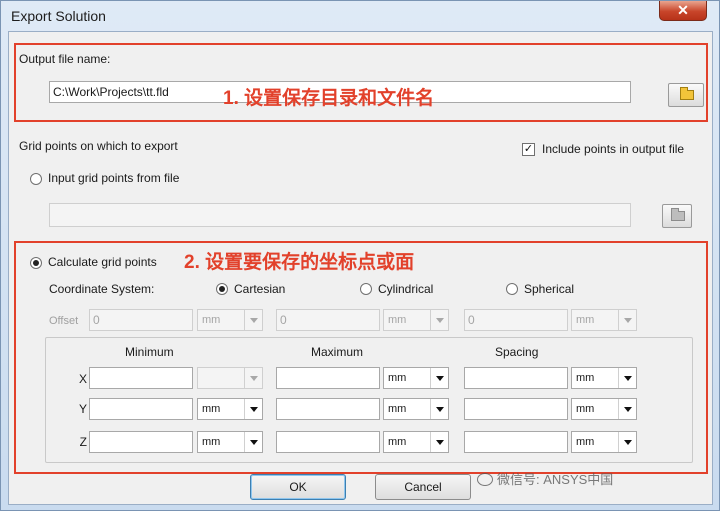 The image size is (720, 511). Describe the element at coordinates (36, 179) in the screenshot. I see `input-grid-radio` at that location.